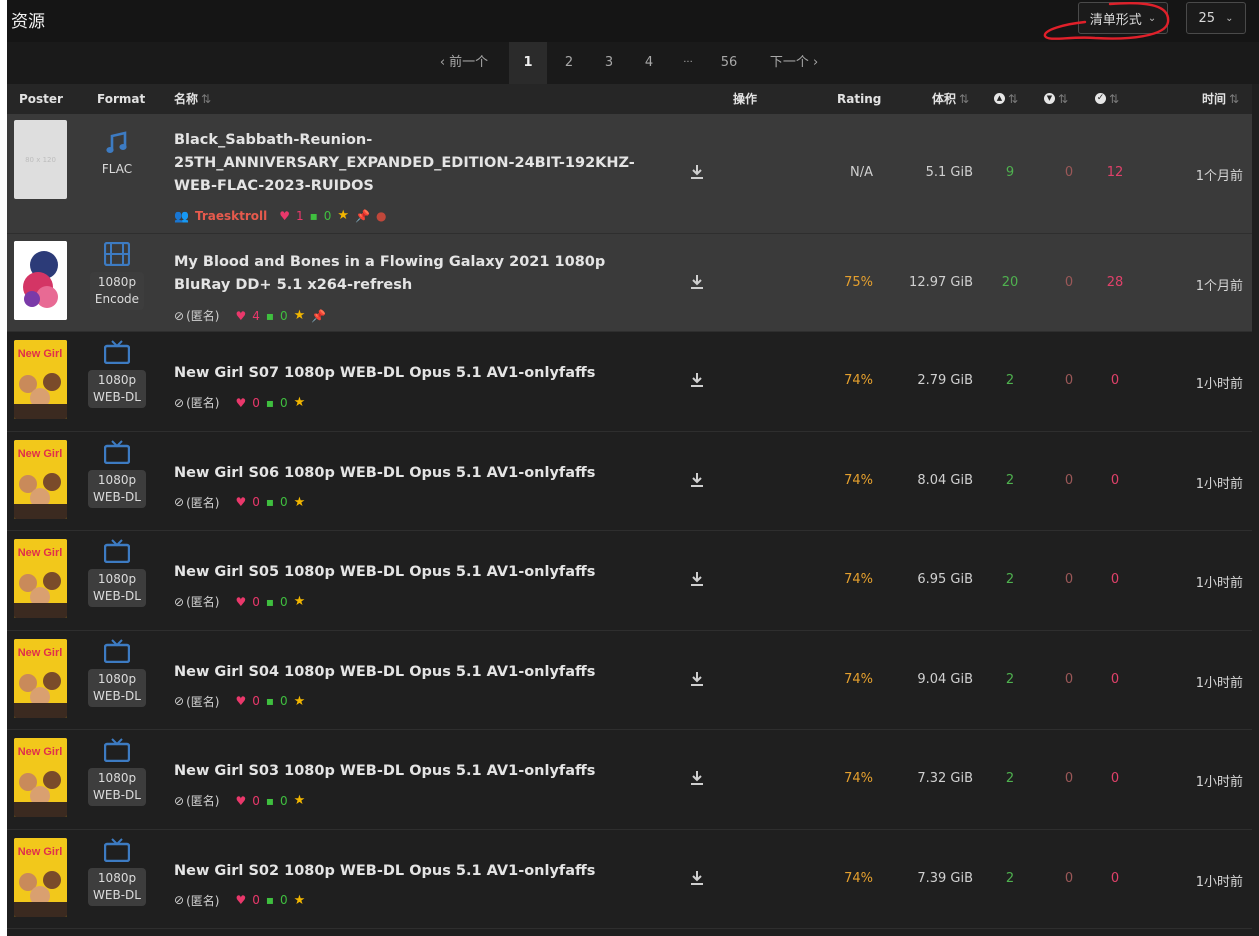 Image resolution: width=1259 pixels, height=936 pixels. I want to click on format-badge: 1080p WEB-DL, so click(117, 389).